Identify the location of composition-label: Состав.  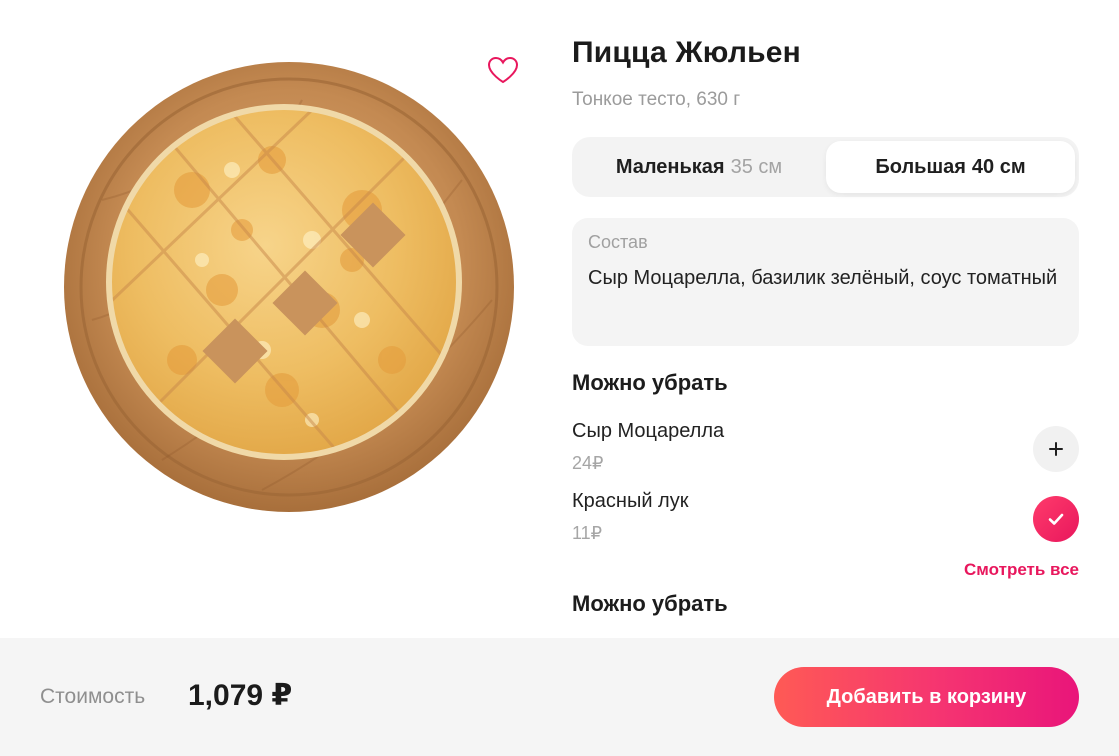
(618, 242).